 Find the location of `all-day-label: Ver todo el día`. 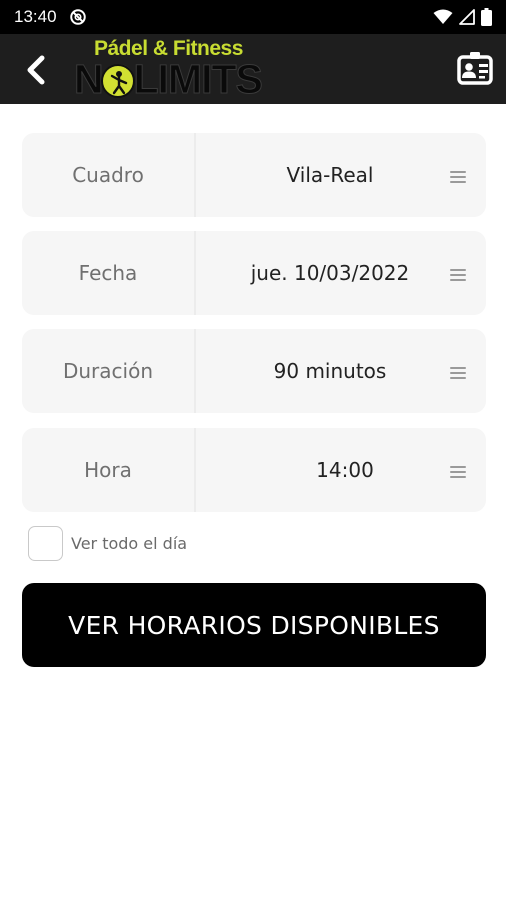

all-day-label: Ver todo el día is located at coordinates (129, 543).